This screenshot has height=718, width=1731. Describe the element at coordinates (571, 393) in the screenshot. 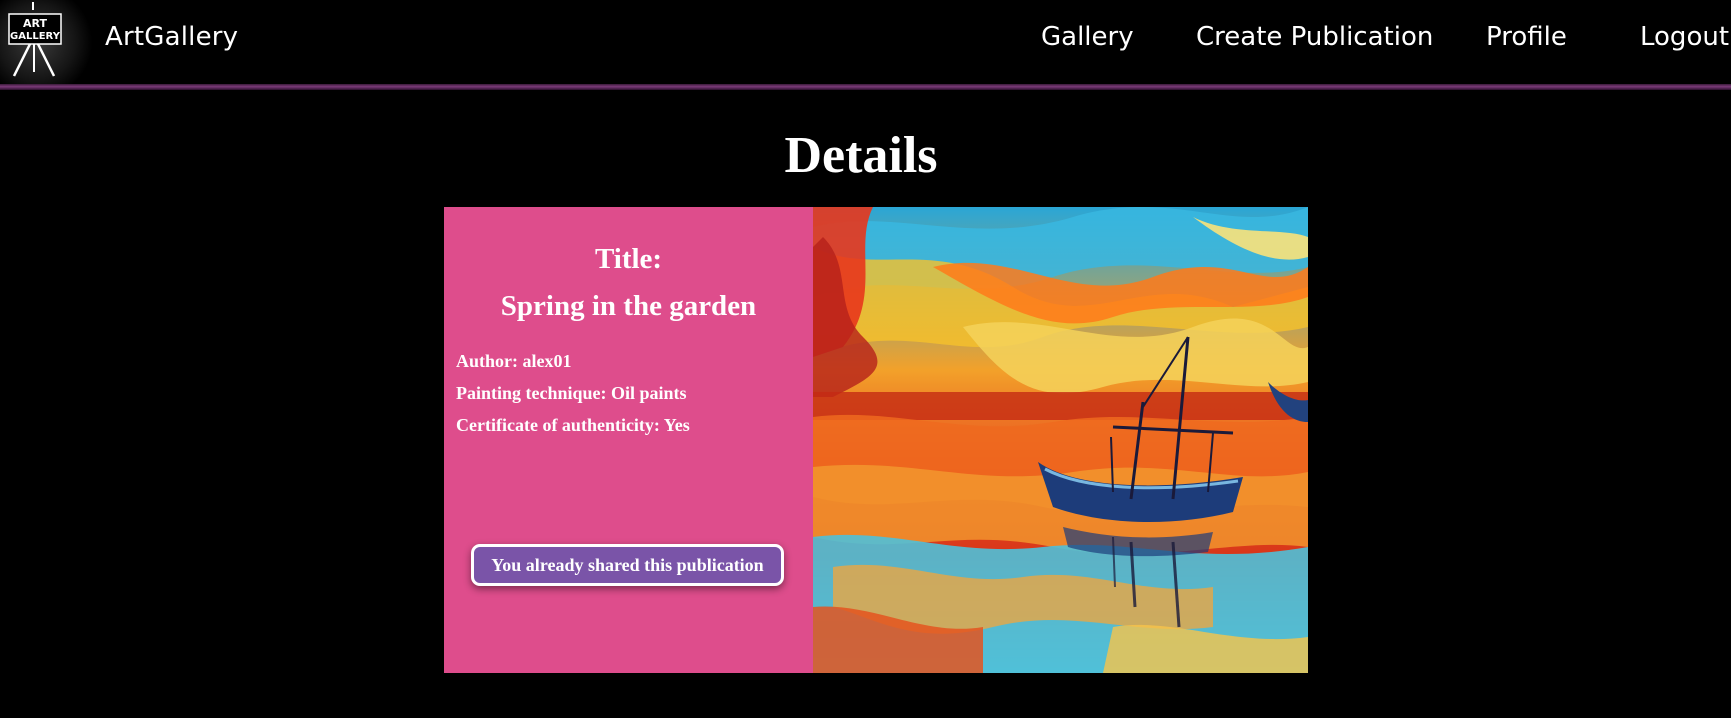

I see `technique-detail: Painting technique: Oil paints` at that location.